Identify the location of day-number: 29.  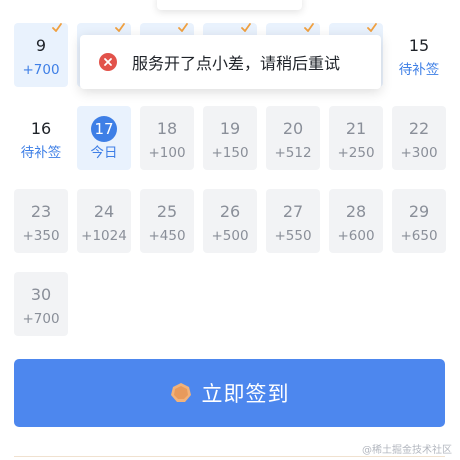
(419, 211).